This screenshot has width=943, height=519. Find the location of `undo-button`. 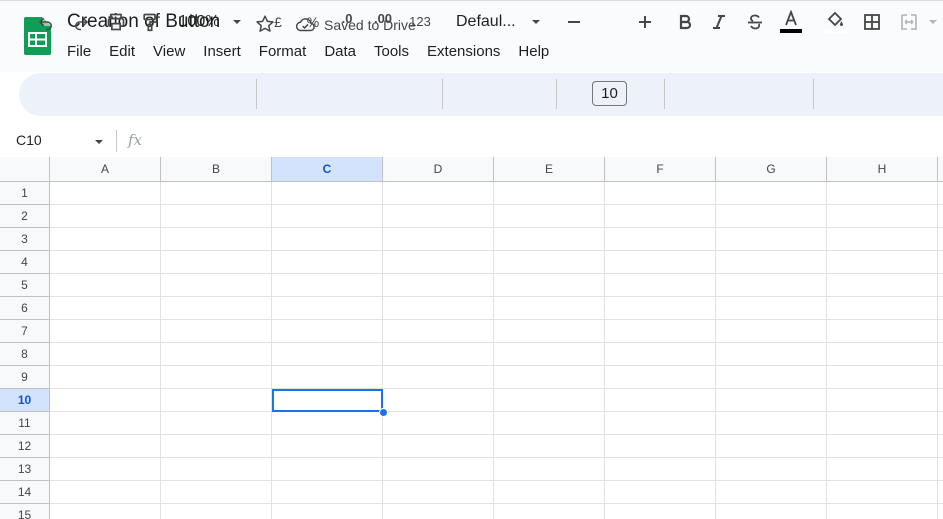

undo-button is located at coordinates (46, 21).